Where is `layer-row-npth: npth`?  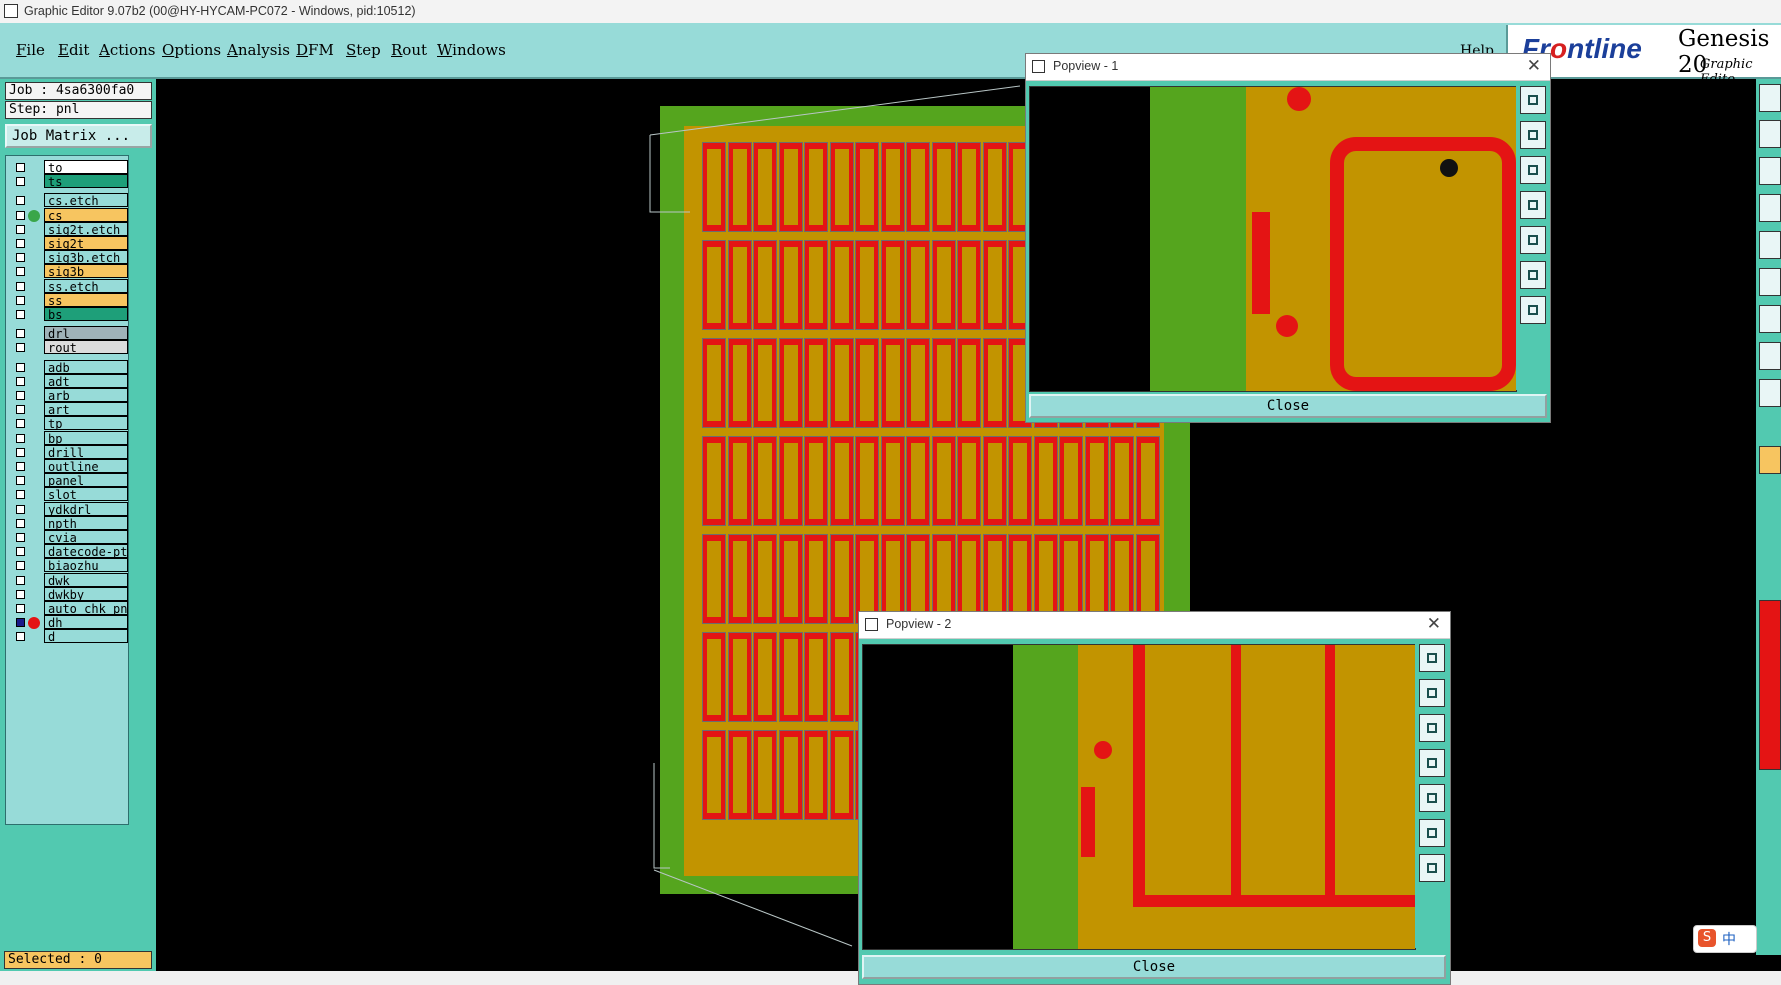 layer-row-npth: npth is located at coordinates (68, 523).